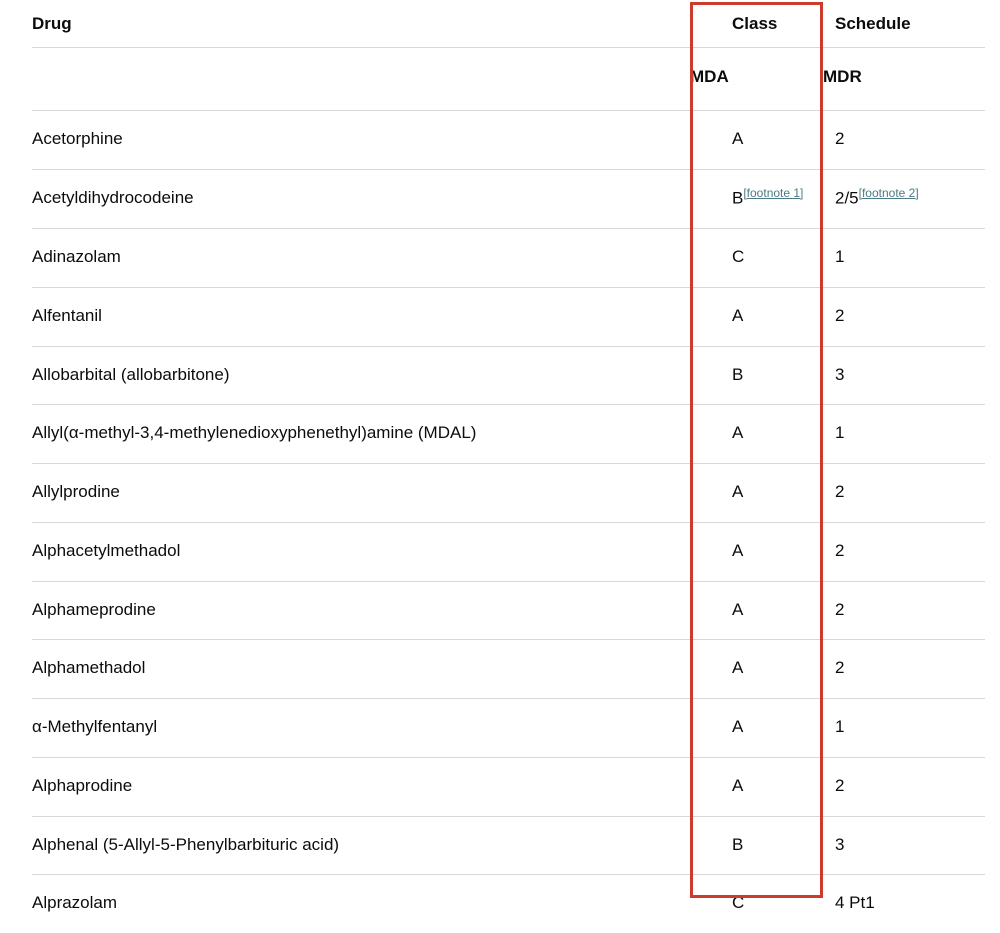 The height and width of the screenshot is (933, 1000). I want to click on table-row: Alphamethadol A 2, so click(508, 669).